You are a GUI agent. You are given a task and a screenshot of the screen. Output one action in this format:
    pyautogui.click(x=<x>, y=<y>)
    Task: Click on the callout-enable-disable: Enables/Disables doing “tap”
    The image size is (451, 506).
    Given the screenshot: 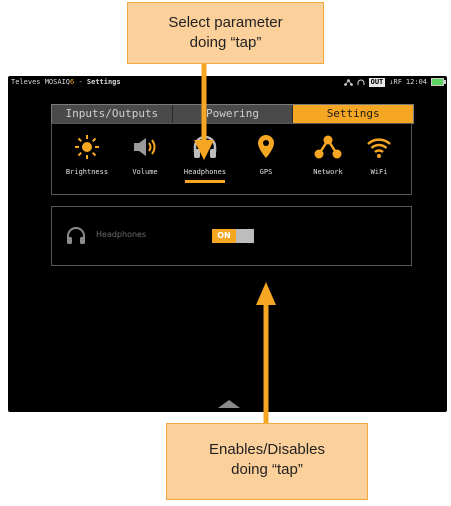 What is the action you would take?
    pyautogui.click(x=267, y=461)
    